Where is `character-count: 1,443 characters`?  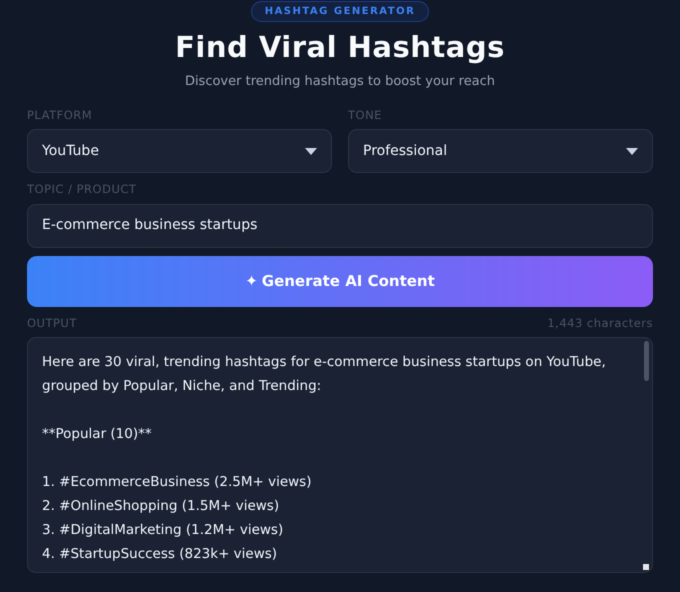
character-count: 1,443 characters is located at coordinates (600, 323).